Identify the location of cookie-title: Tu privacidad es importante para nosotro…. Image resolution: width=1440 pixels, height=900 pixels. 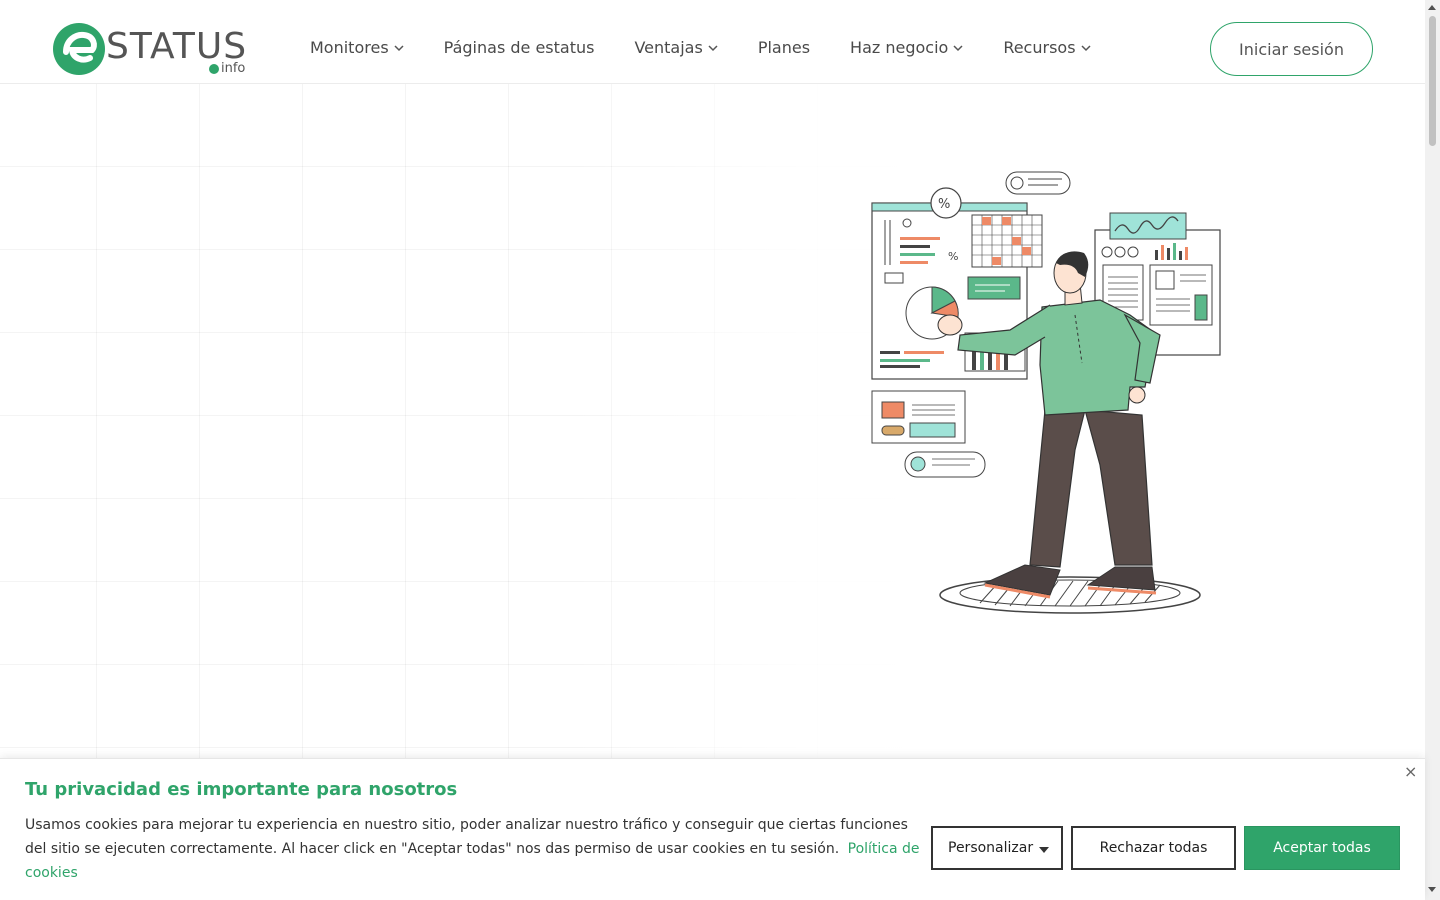
(241, 789).